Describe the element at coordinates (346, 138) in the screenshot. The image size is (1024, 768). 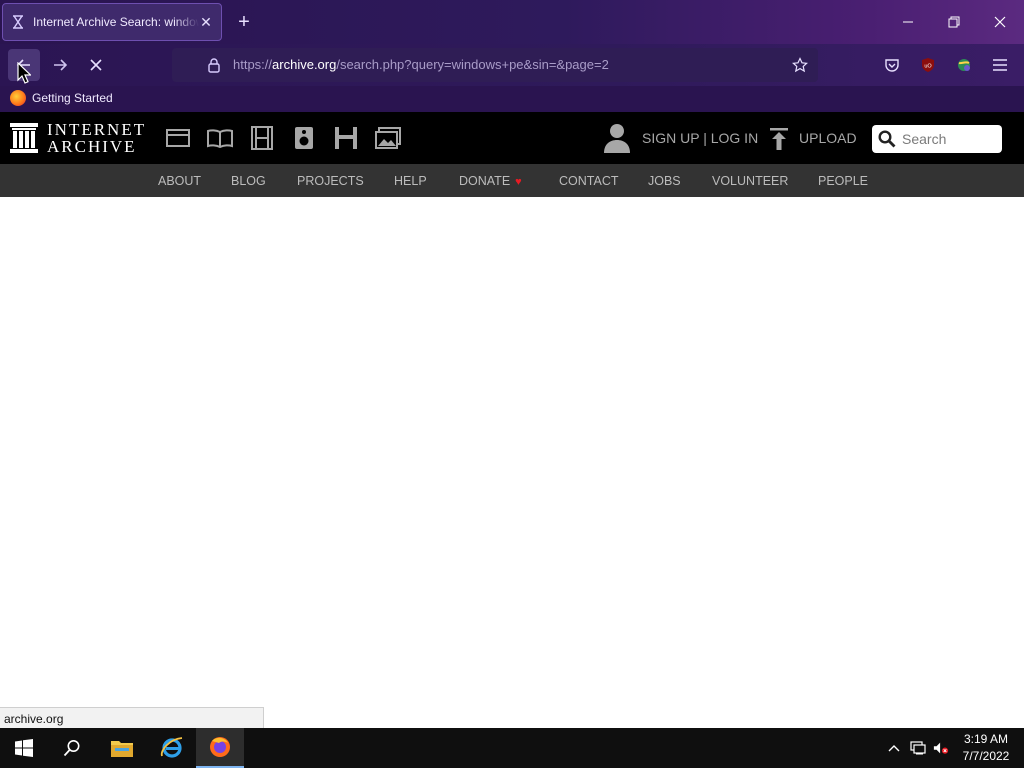
I see `software-icon` at that location.